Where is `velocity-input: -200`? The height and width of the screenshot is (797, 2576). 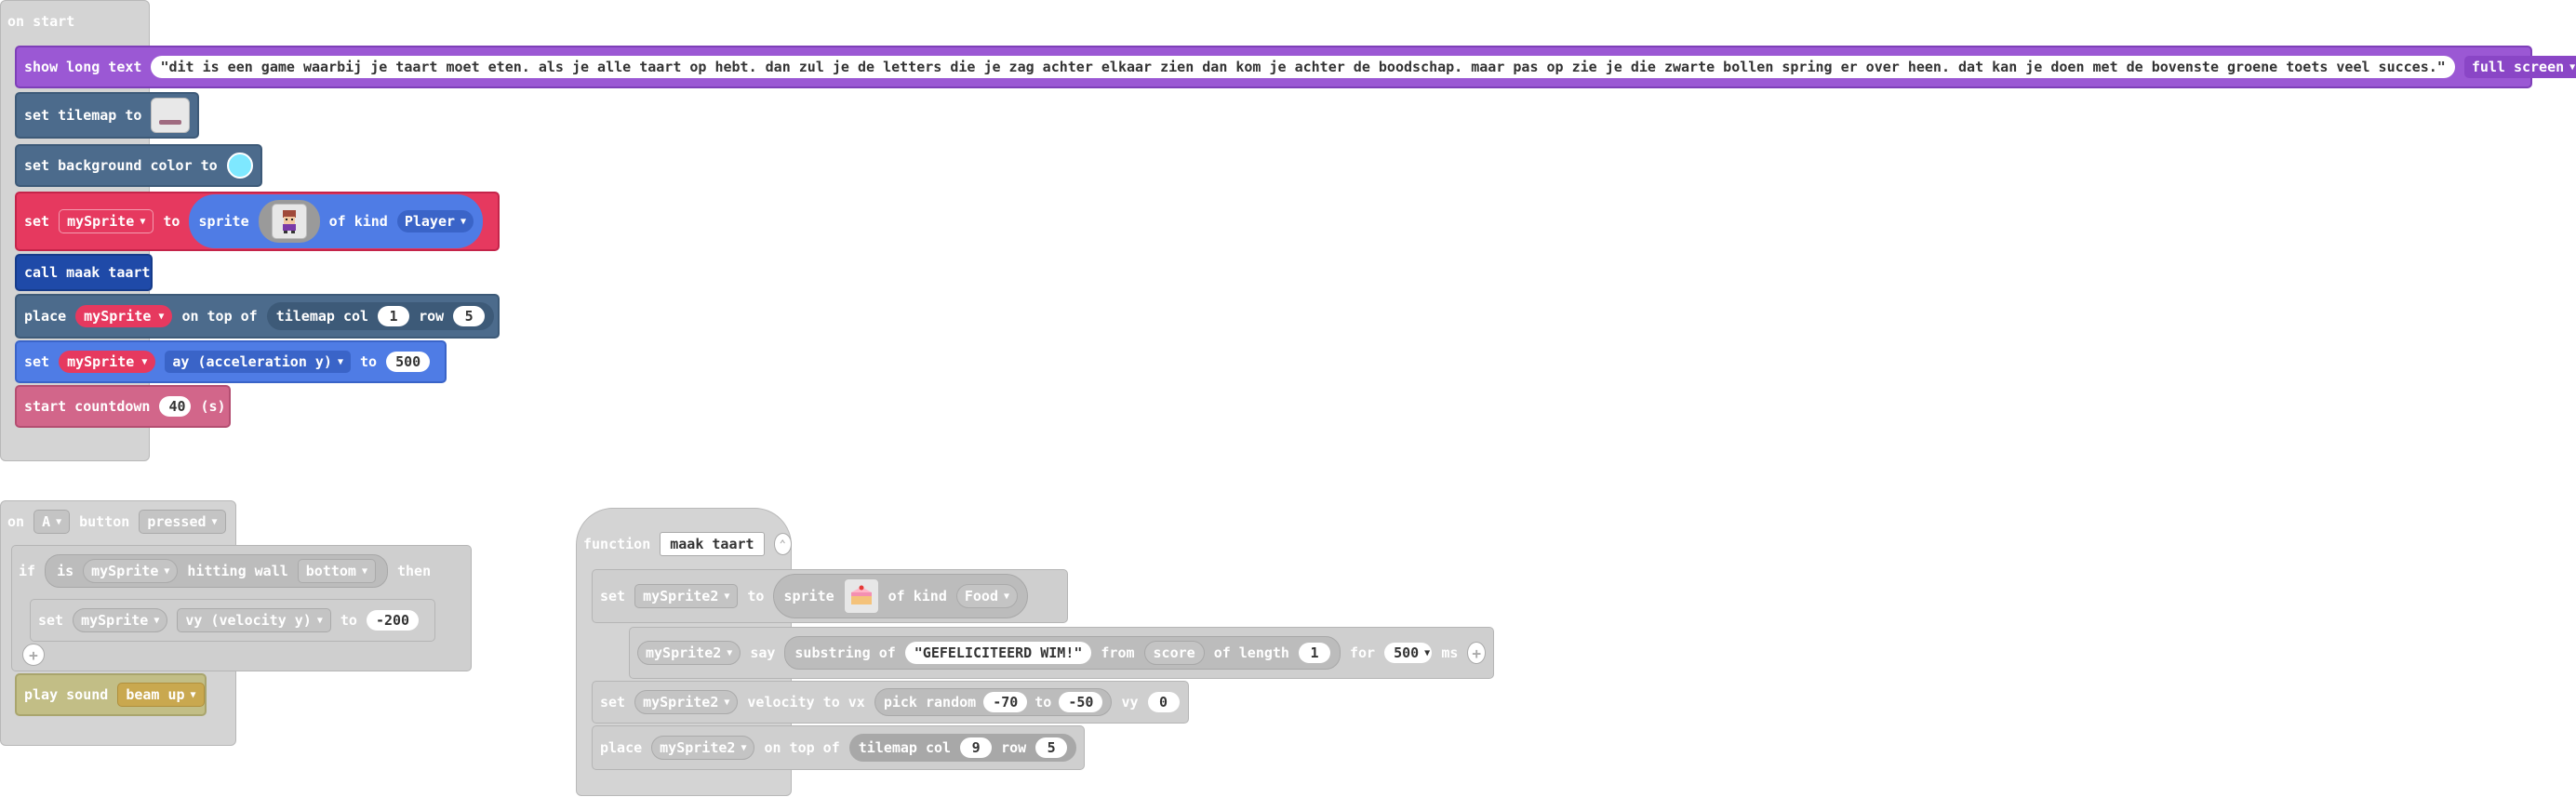
velocity-input: -200 is located at coordinates (393, 620).